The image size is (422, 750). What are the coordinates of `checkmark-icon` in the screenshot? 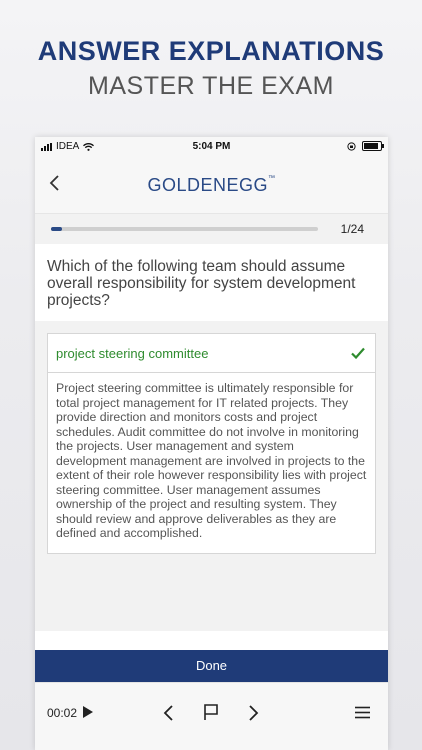 It's located at (358, 353).